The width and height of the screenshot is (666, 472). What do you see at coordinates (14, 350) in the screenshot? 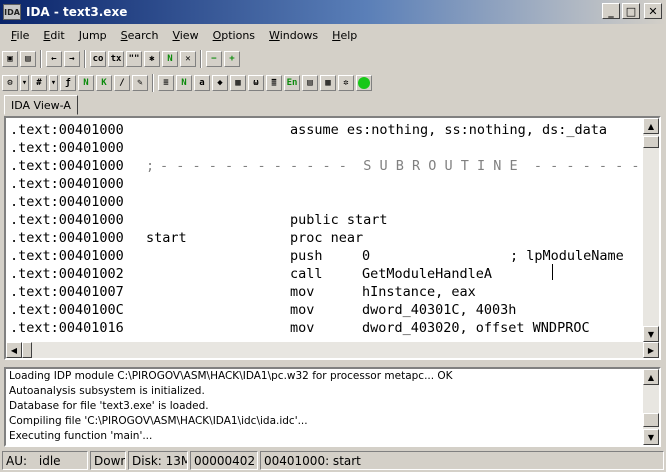
I see `scroll-left-button: ◀` at bounding box center [14, 350].